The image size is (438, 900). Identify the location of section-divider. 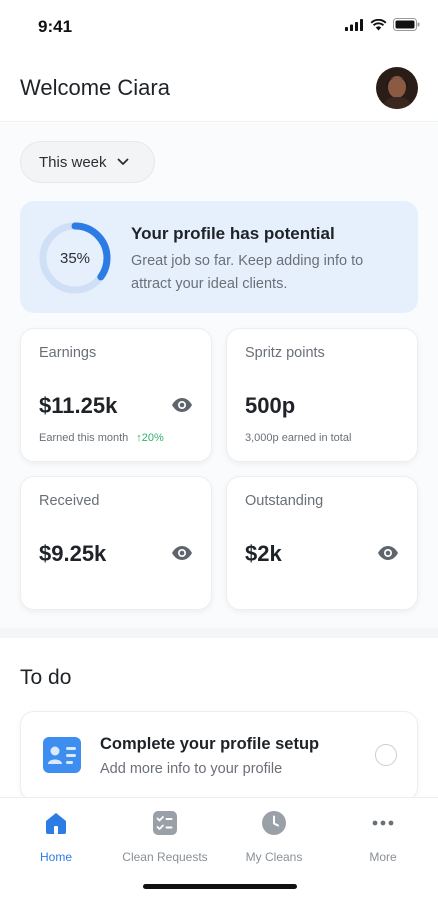
(219, 633).